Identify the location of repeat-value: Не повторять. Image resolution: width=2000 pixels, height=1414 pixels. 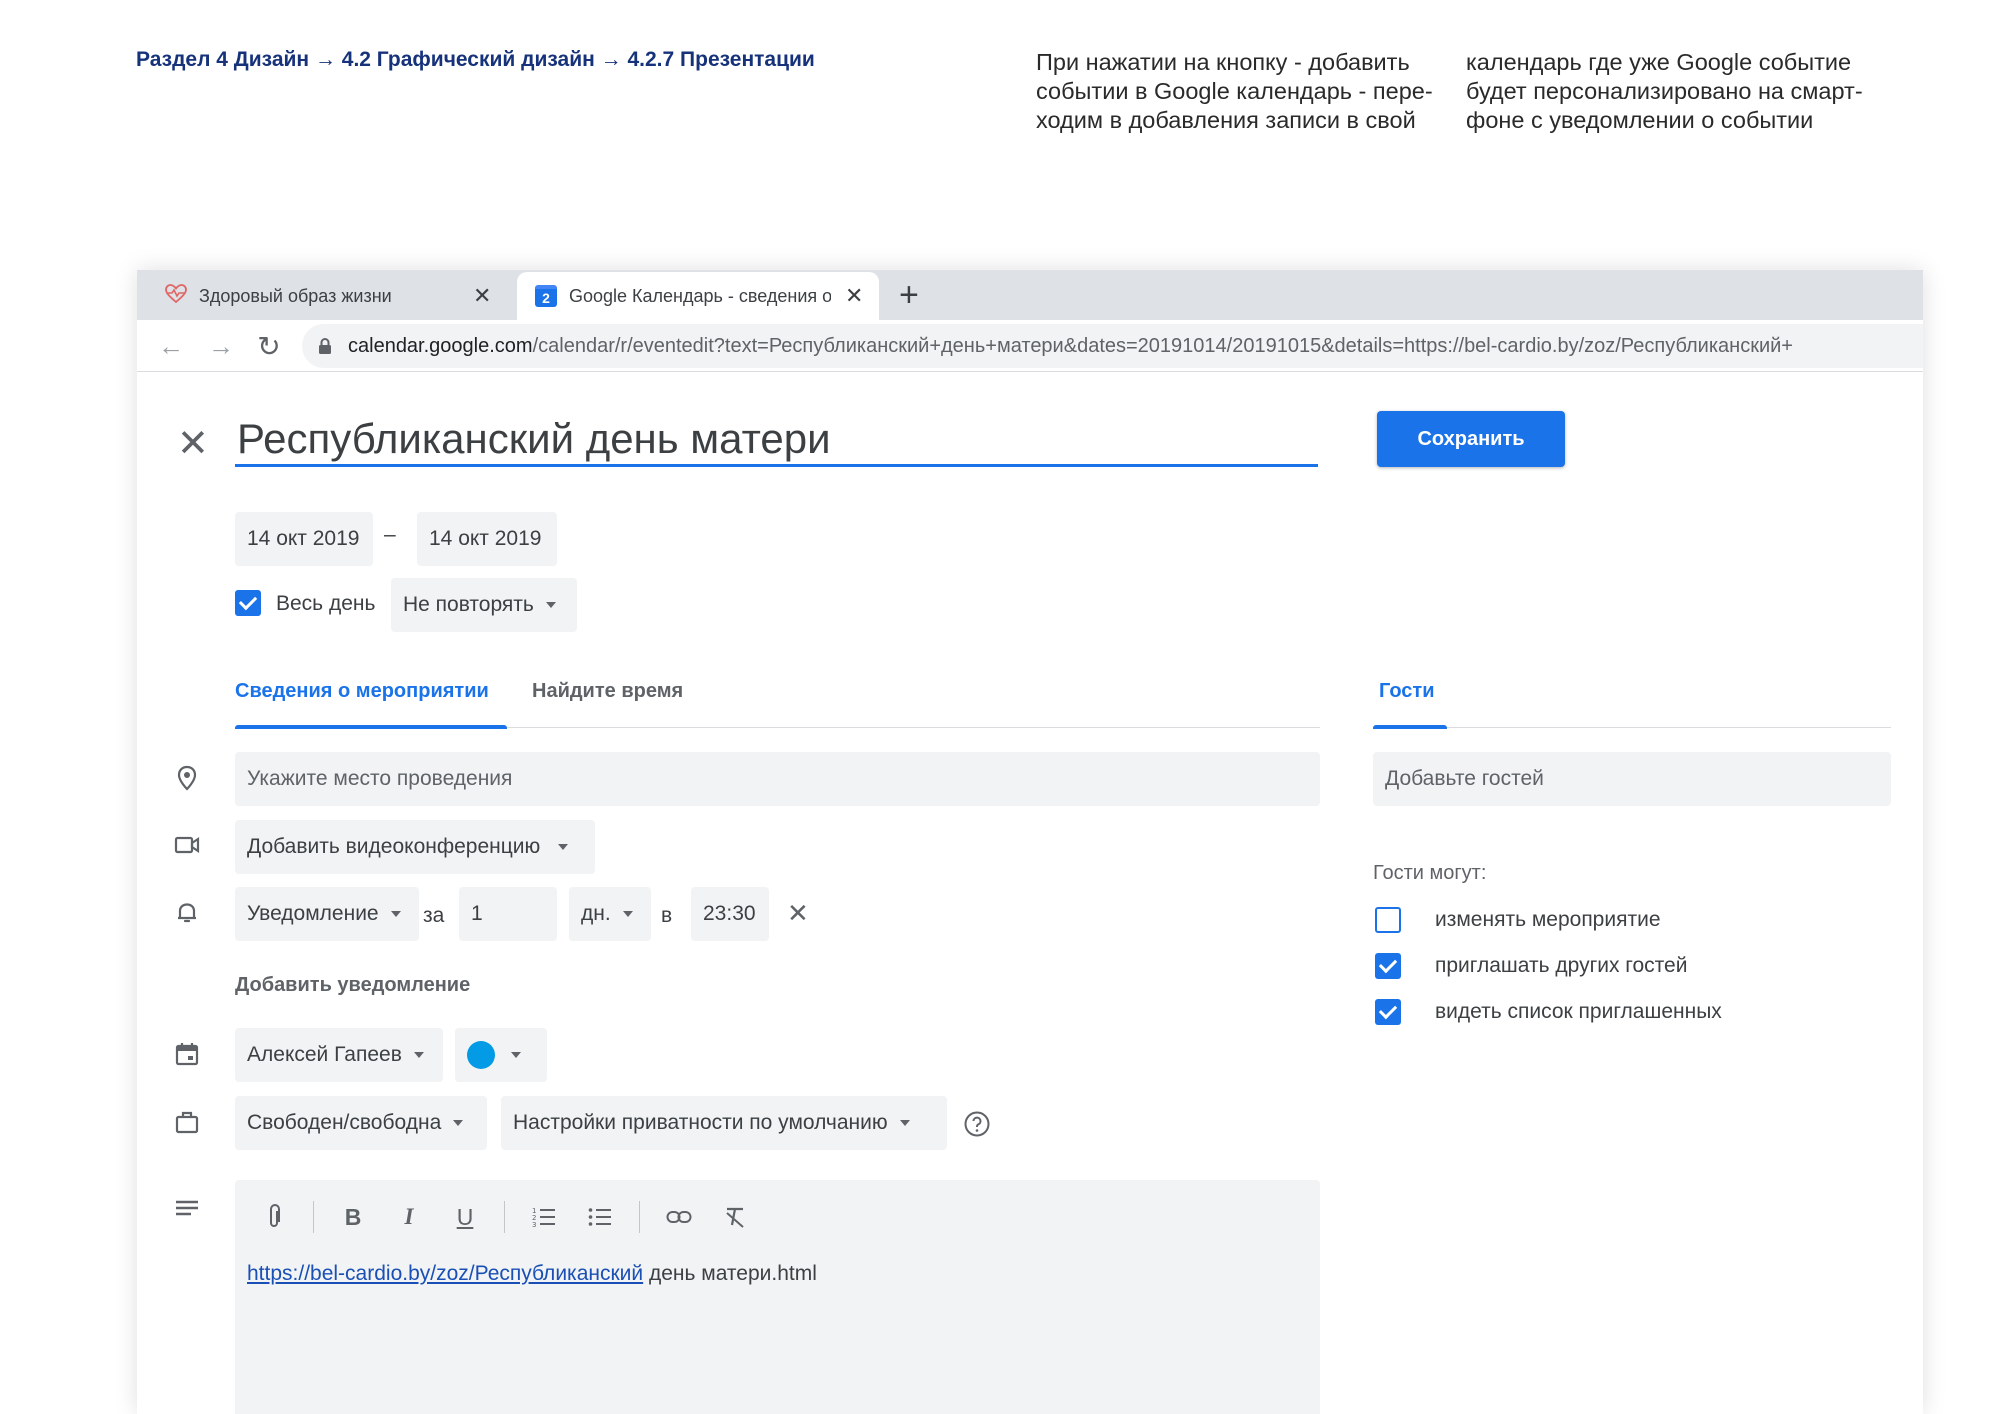
(468, 604).